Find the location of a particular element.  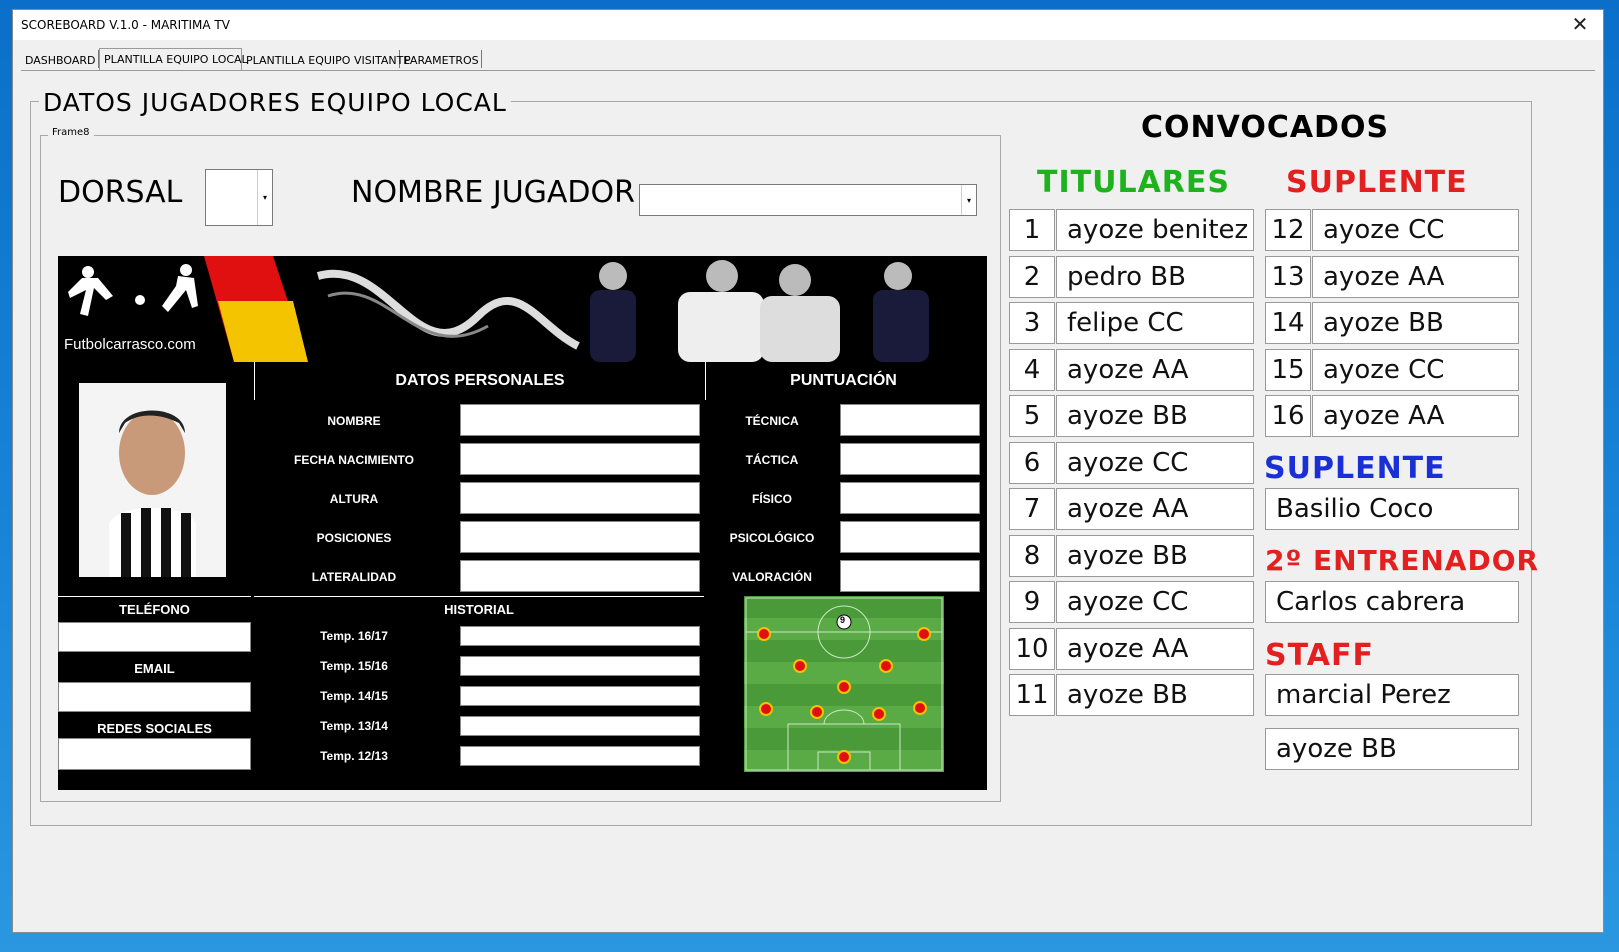

tab-dashboard: DASHBOARD is located at coordinates (60, 59).